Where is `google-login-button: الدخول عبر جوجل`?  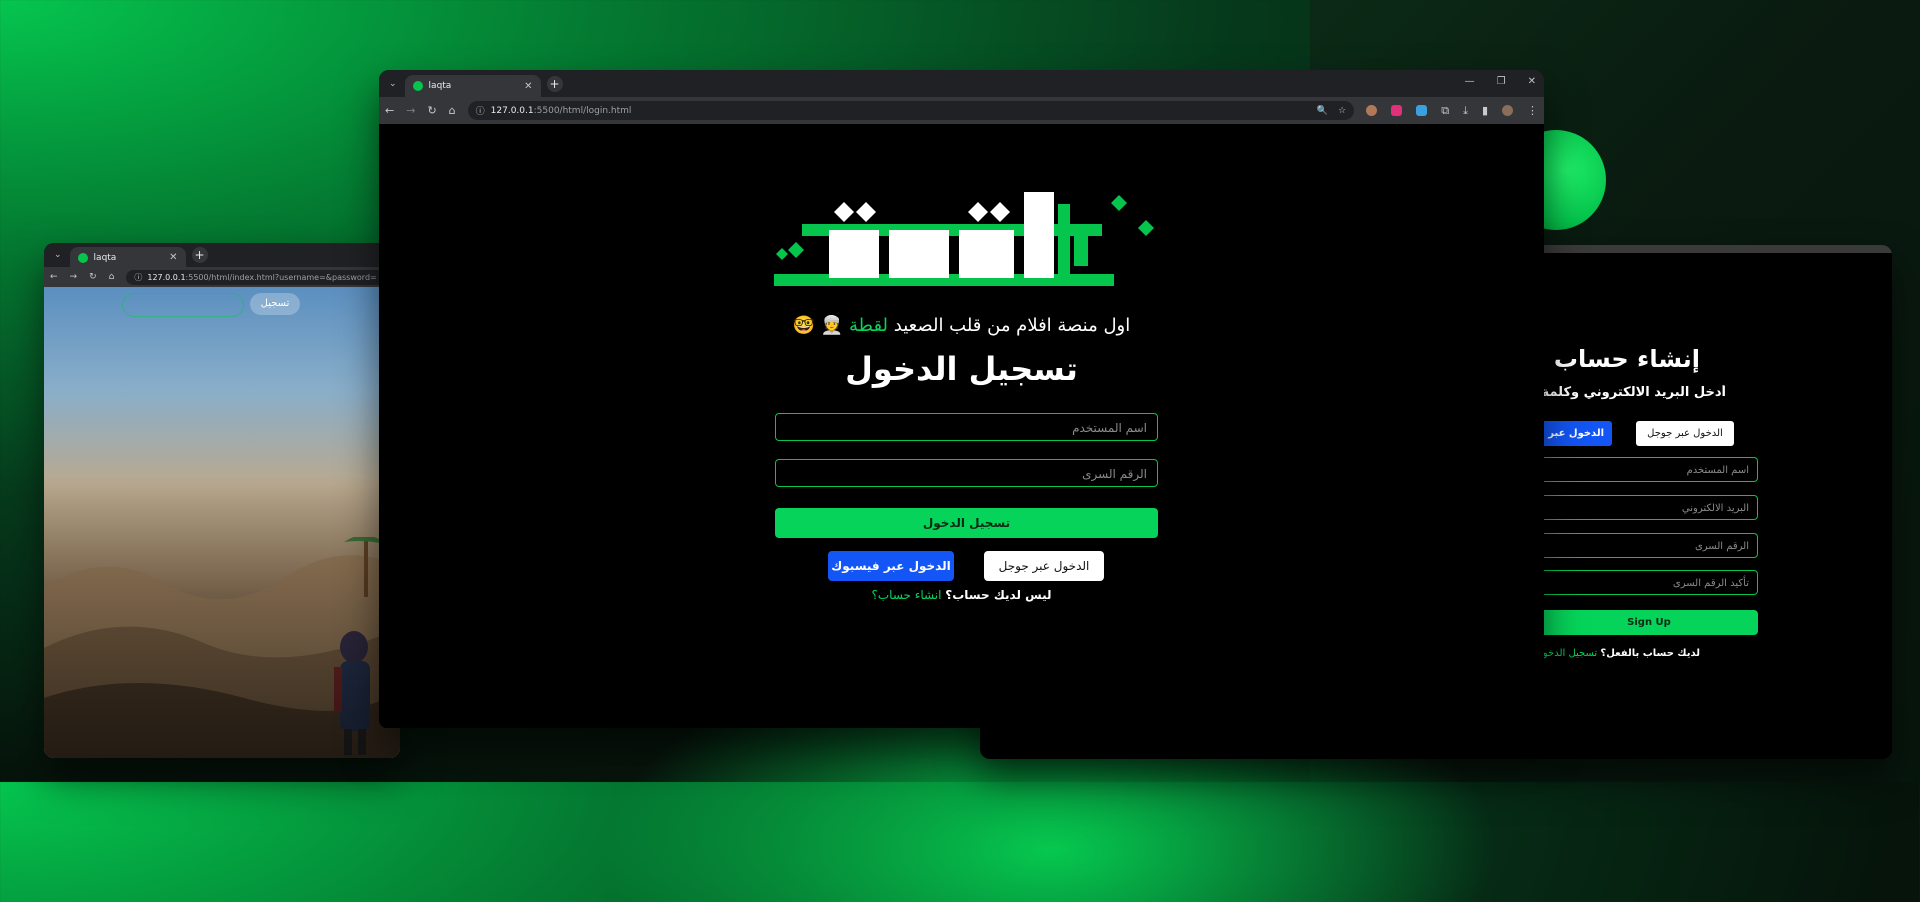 google-login-button: الدخول عبر جوجل is located at coordinates (1044, 566).